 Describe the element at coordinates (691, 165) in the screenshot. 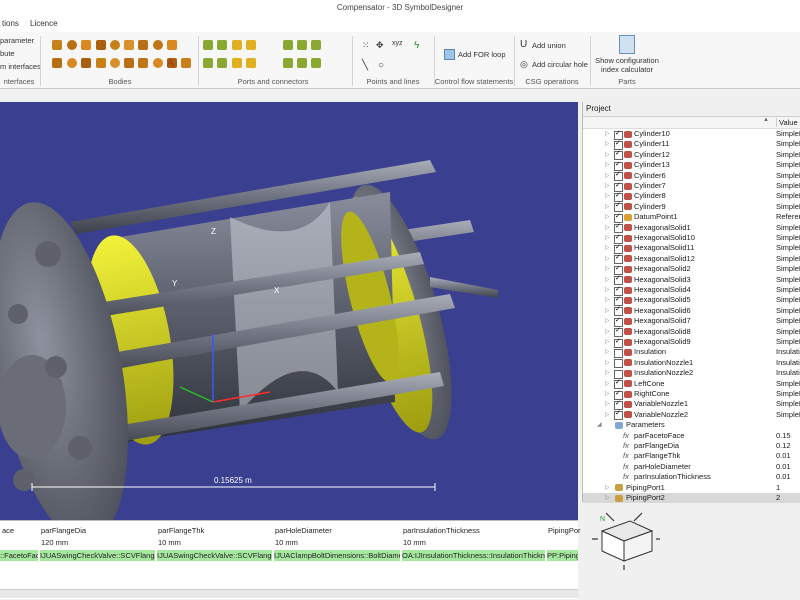

I see `tree-item-cylinder13: ▷ Cylinder13 SimpleP` at that location.